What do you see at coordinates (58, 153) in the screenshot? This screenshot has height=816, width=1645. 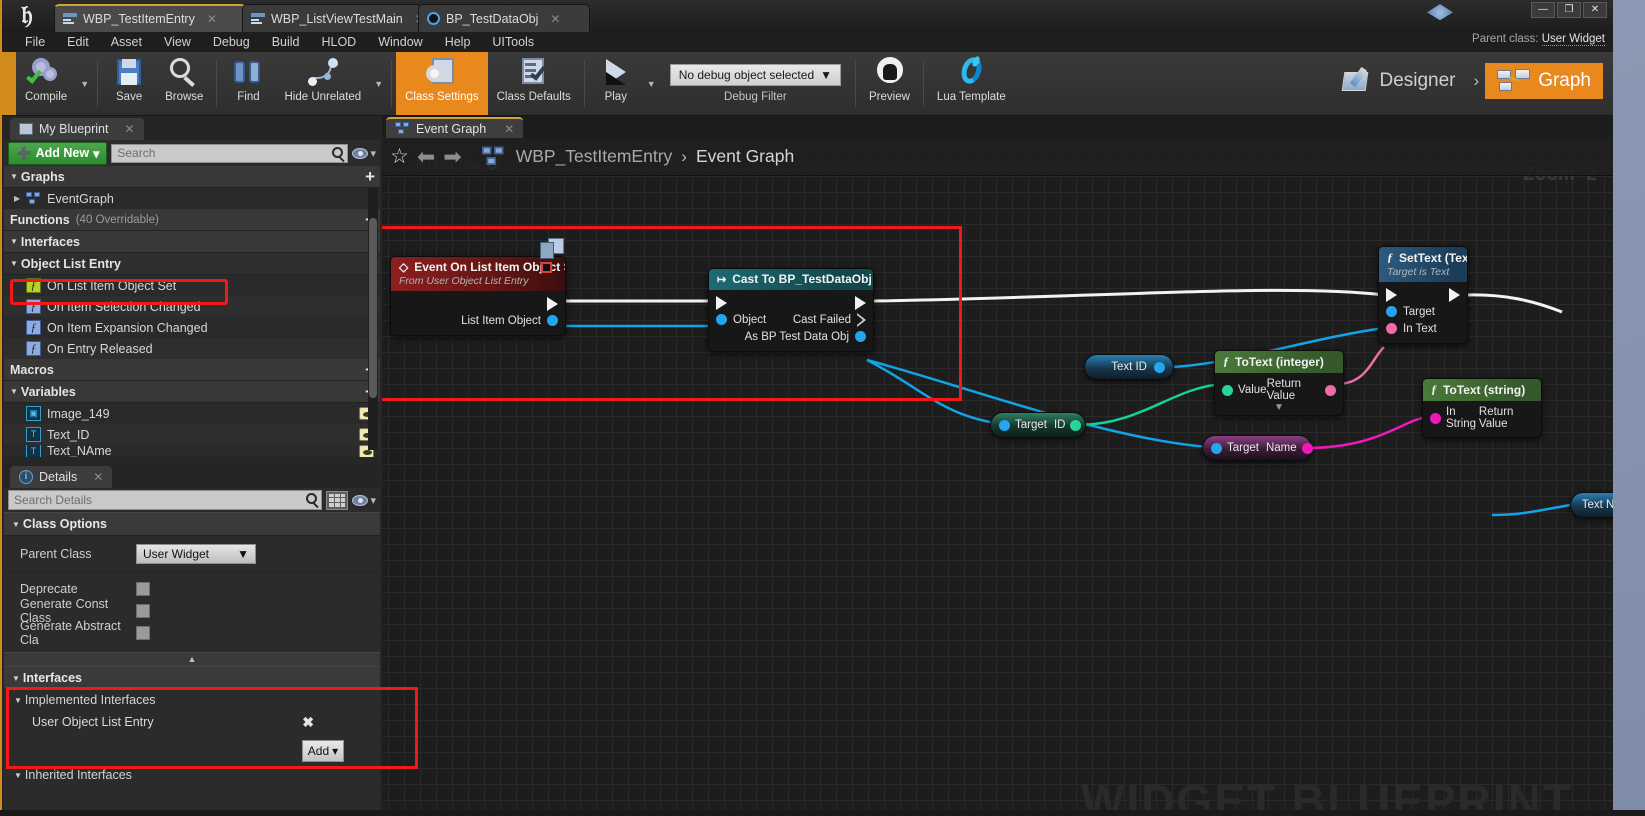 I see `add-new-button: ➕ Add New ▾` at bounding box center [58, 153].